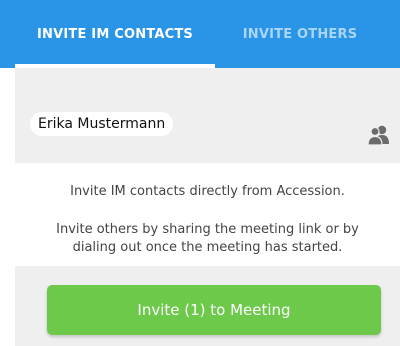 The image size is (400, 346). I want to click on tab-label: INVITE IM CONTACTS, so click(115, 34).